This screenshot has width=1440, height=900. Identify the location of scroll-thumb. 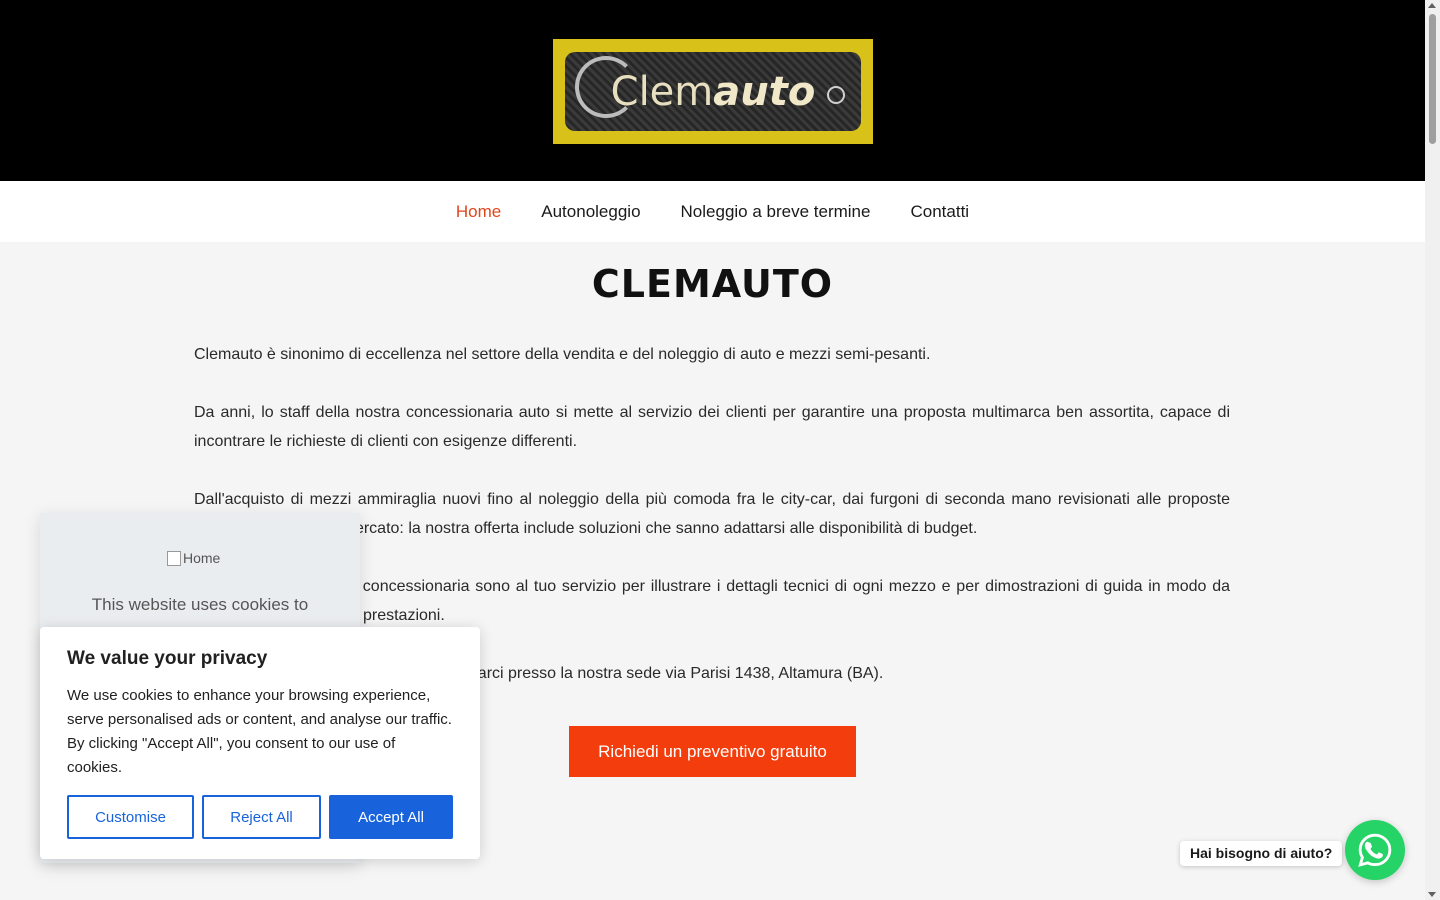
(1432, 79).